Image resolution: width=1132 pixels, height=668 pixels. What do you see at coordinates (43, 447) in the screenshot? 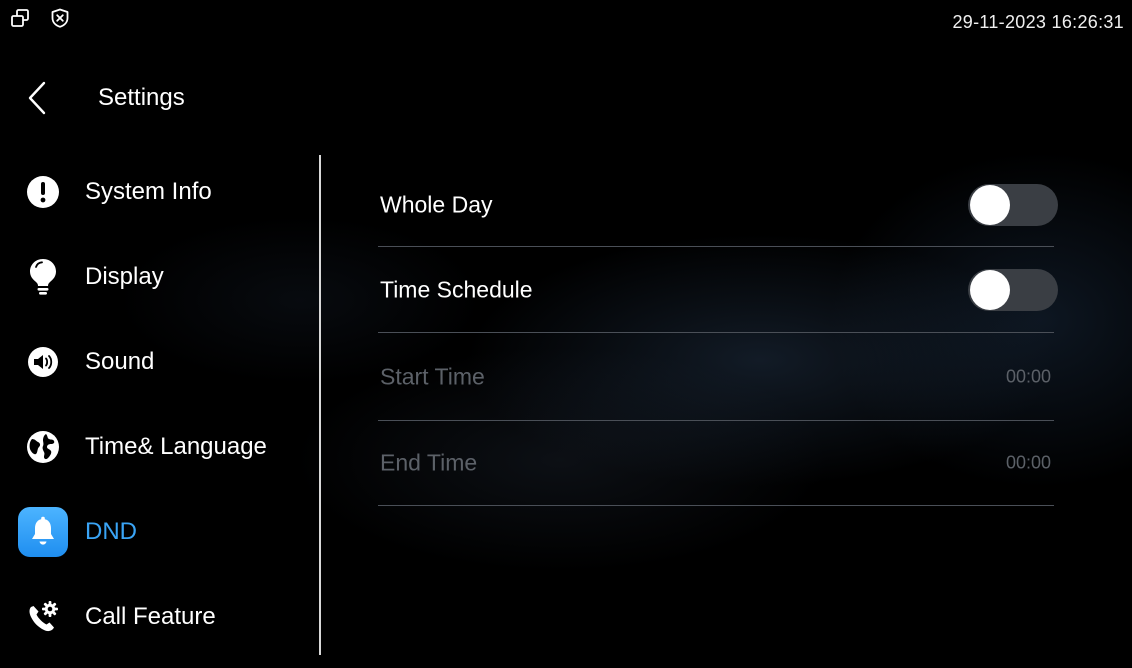
I see `globe-icon` at bounding box center [43, 447].